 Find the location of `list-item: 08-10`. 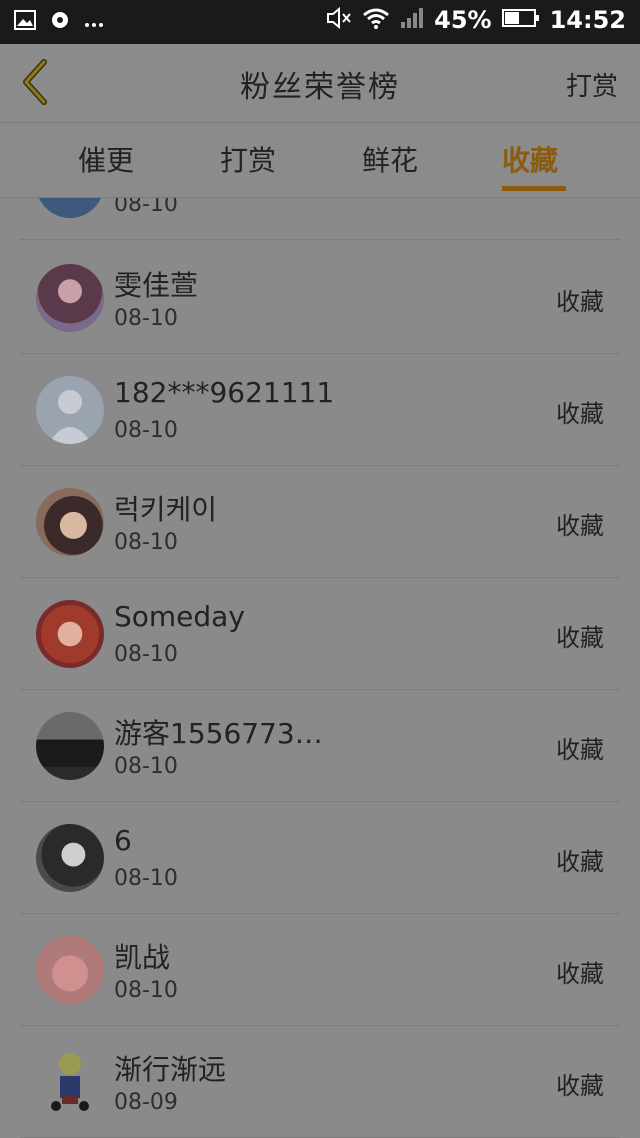

list-item: 08-10 is located at coordinates (320, 219).